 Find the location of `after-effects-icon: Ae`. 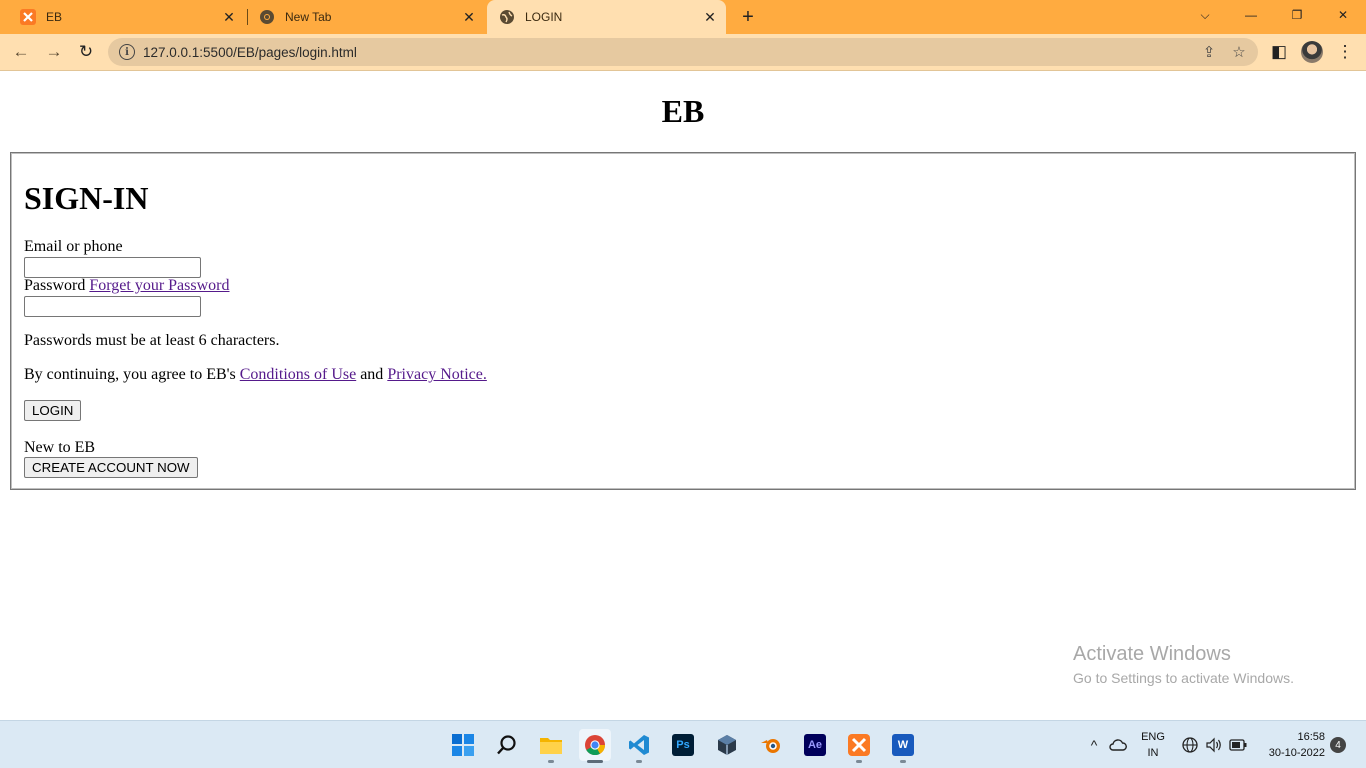

after-effects-icon: Ae is located at coordinates (815, 745).